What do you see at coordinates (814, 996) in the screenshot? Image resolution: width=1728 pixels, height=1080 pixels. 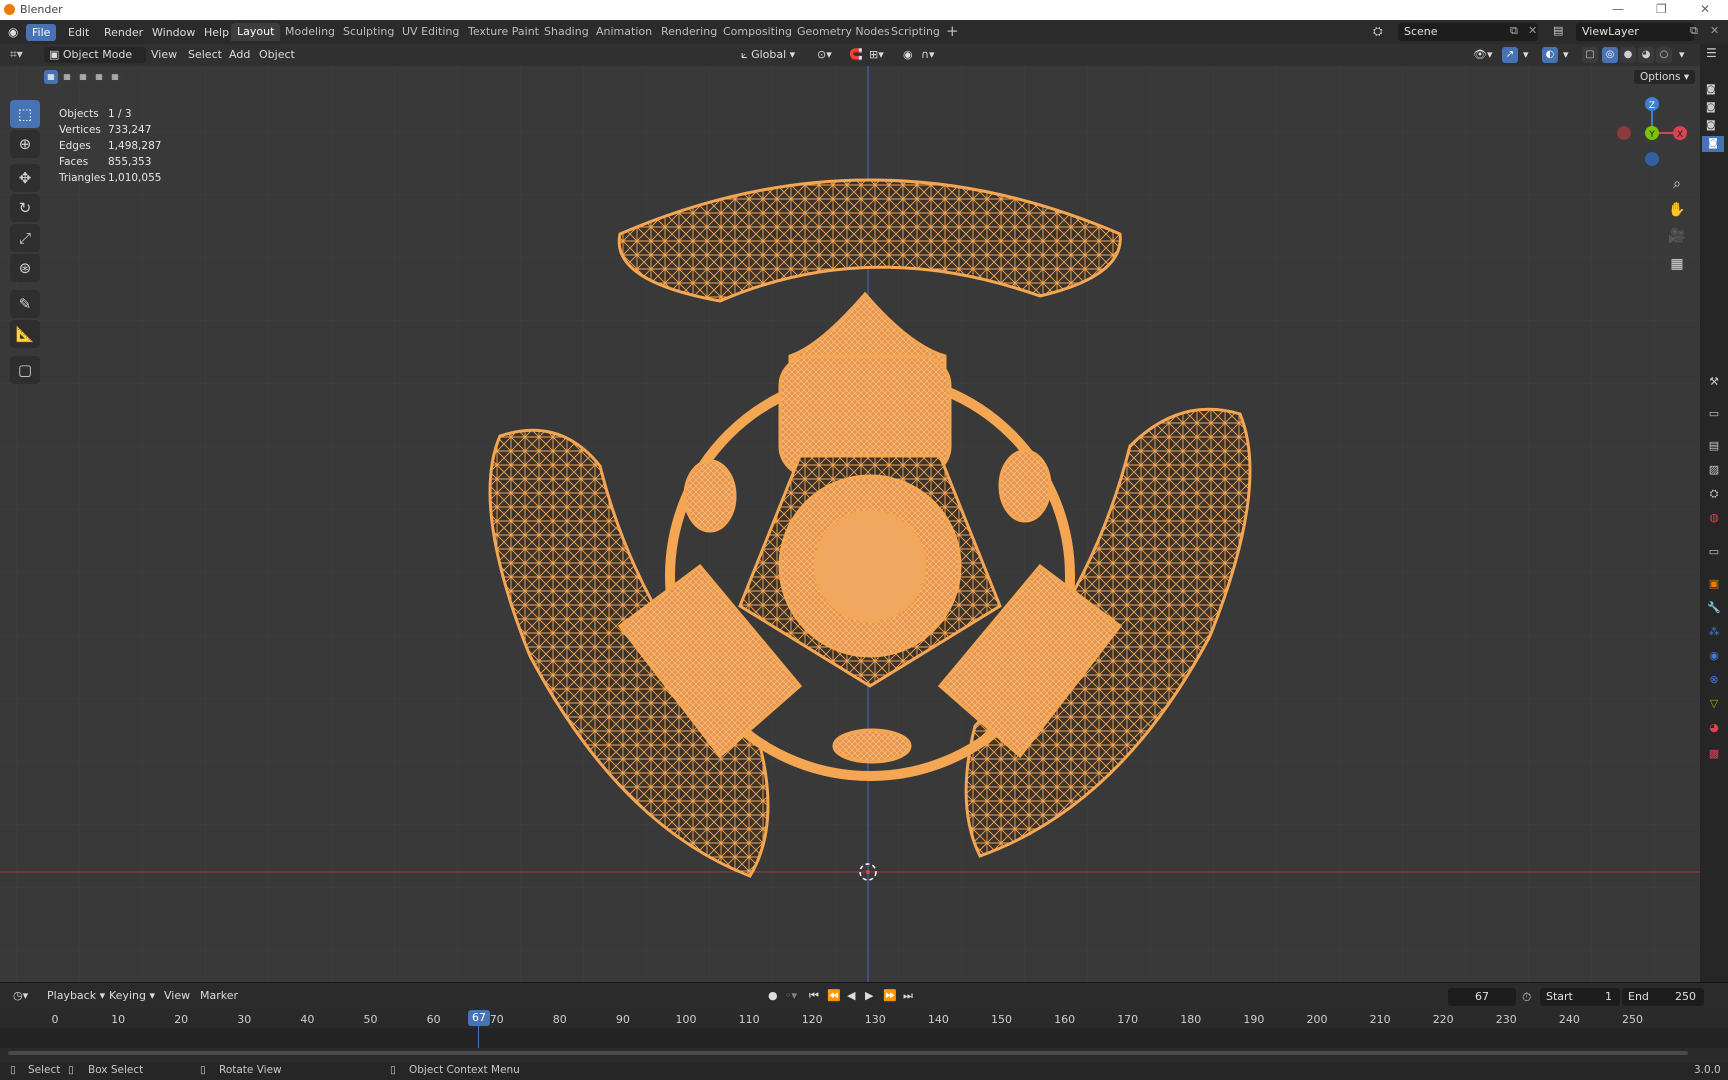 I see `jump-start-icon: ⏮` at bounding box center [814, 996].